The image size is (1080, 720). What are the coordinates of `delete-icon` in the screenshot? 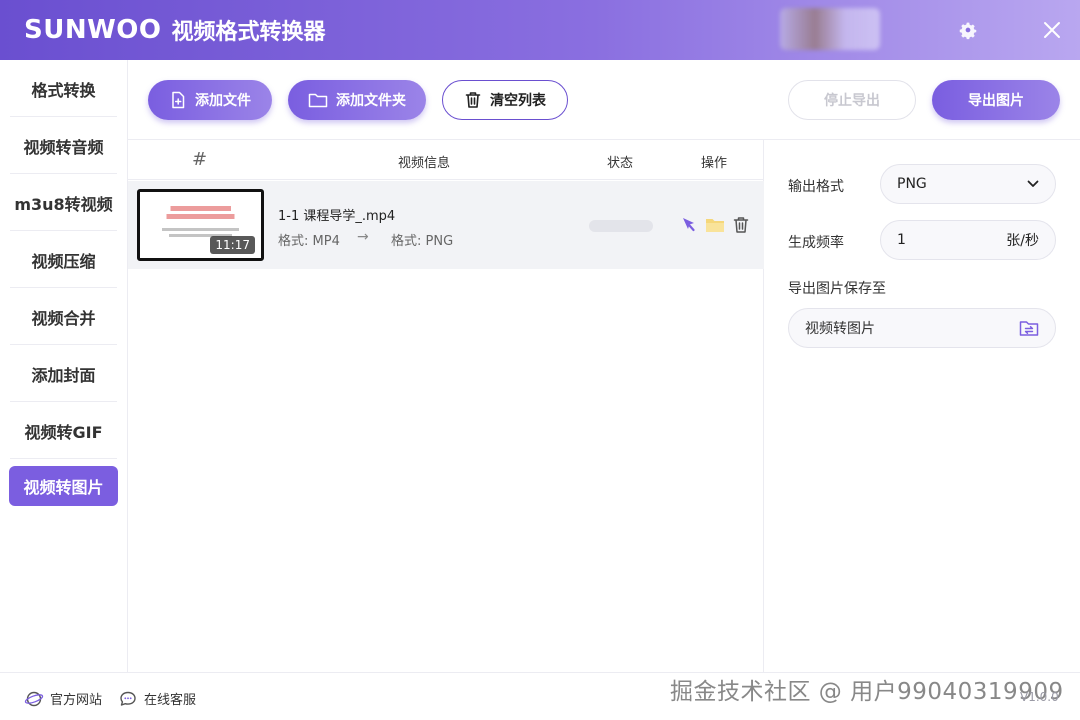 It's located at (741, 225).